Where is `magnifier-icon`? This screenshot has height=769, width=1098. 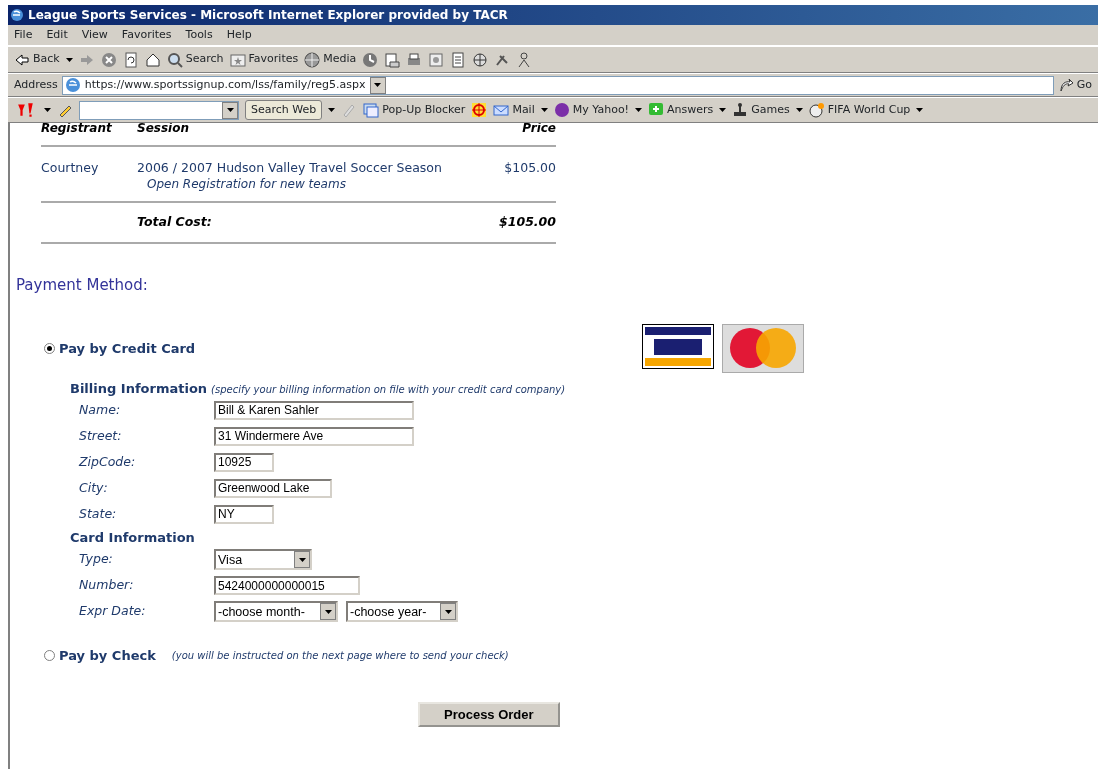 magnifier-icon is located at coordinates (174, 59).